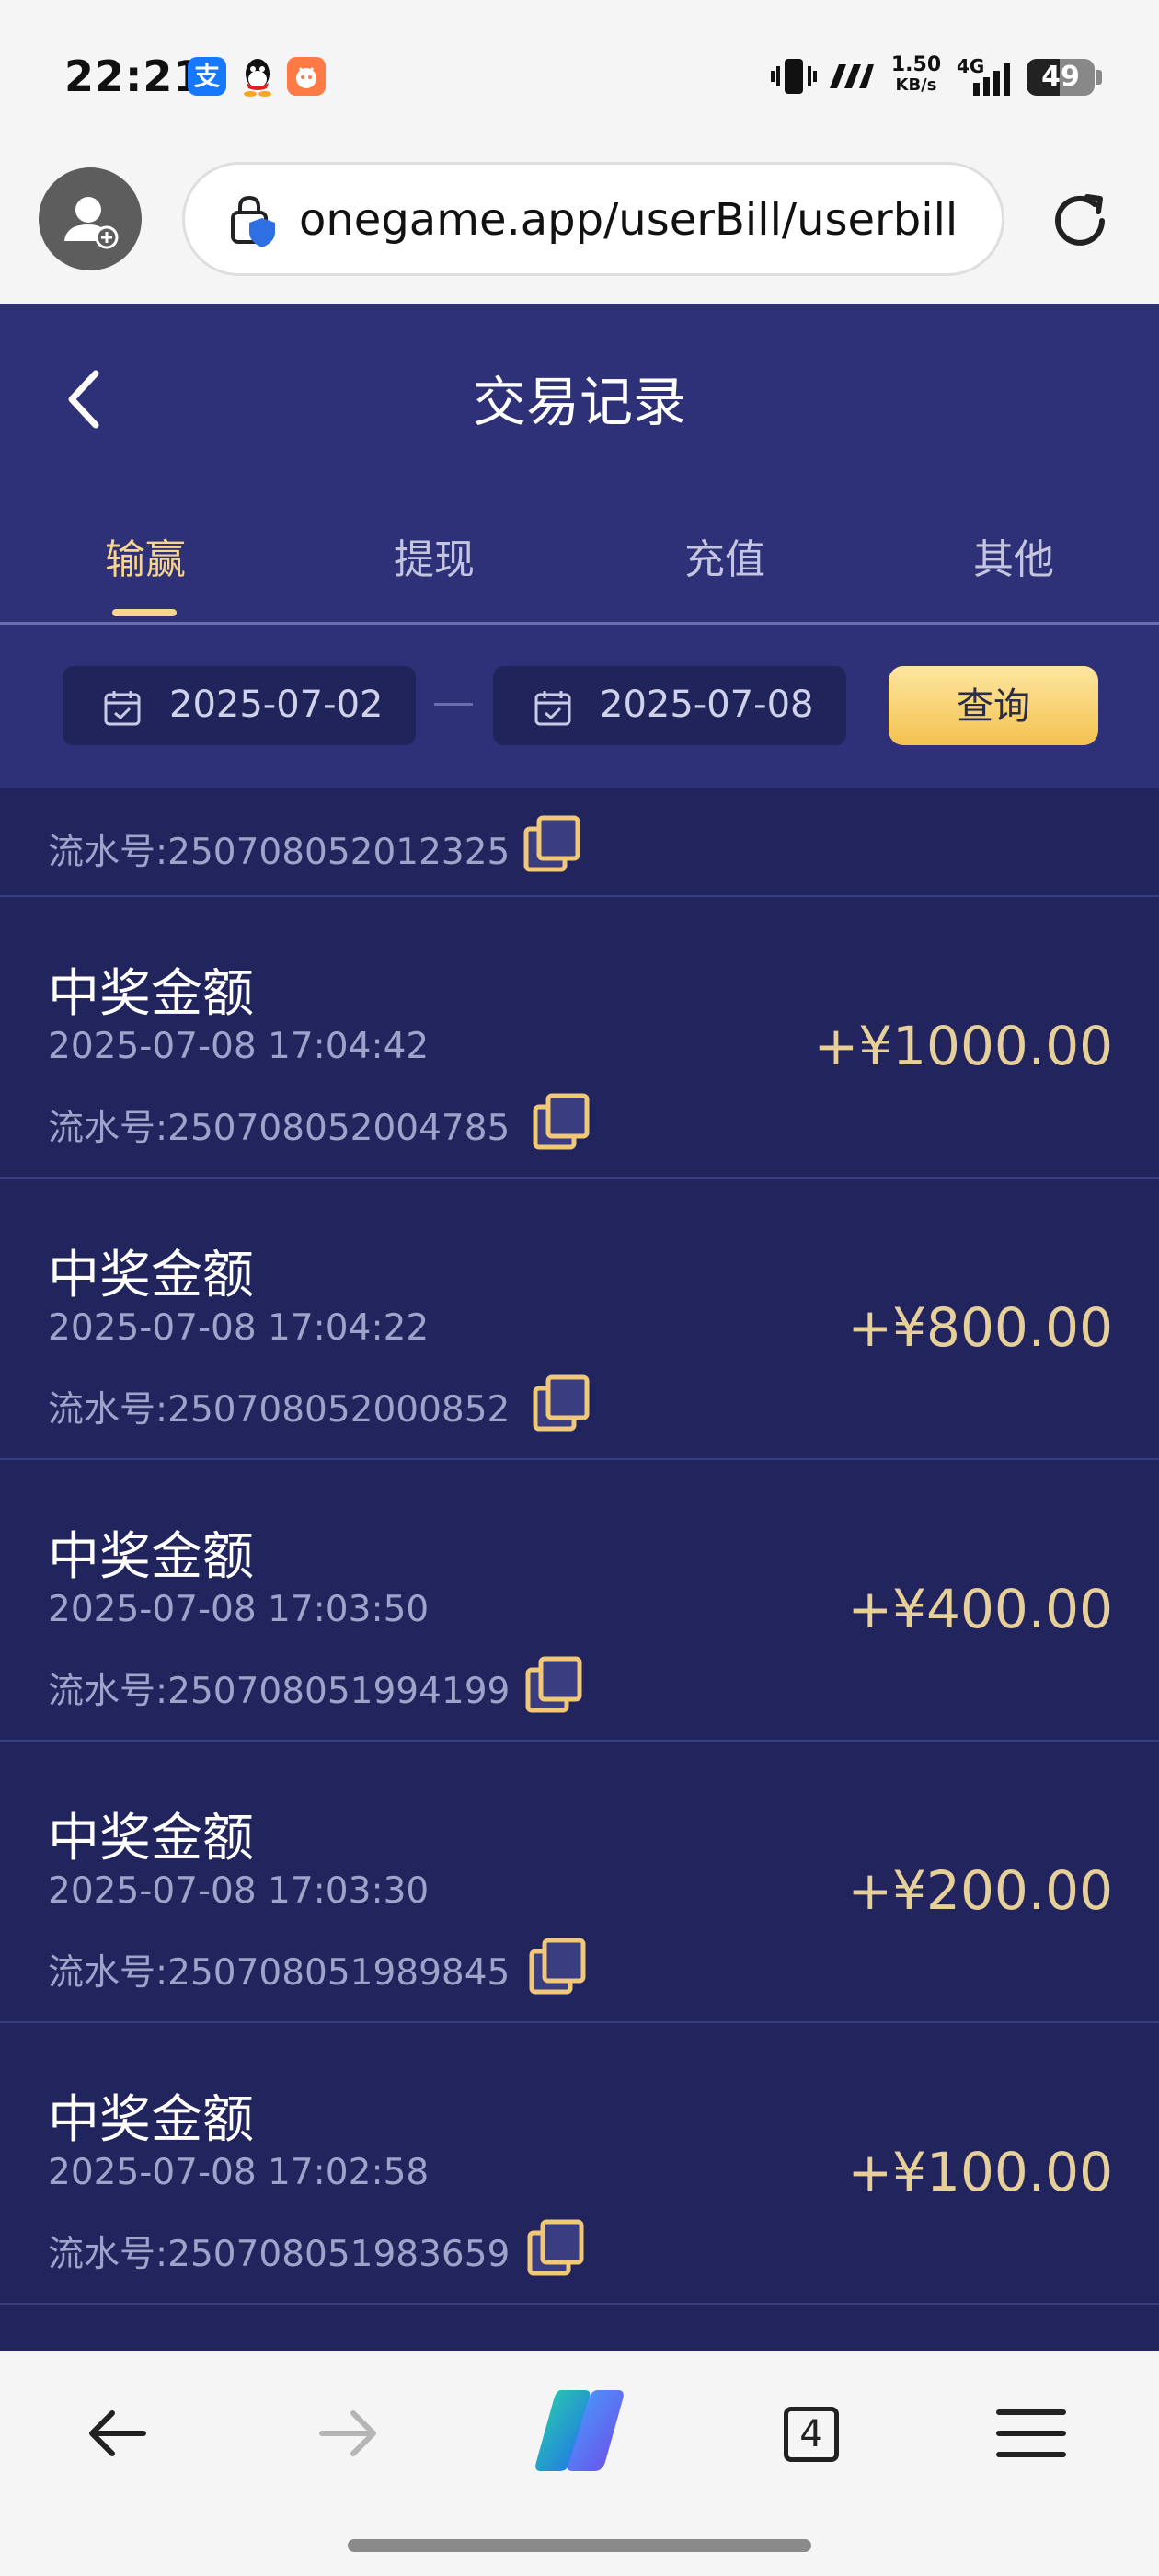 This screenshot has height=2576, width=1159. What do you see at coordinates (811, 2434) in the screenshot?
I see `tab-switcher-button: 4` at bounding box center [811, 2434].